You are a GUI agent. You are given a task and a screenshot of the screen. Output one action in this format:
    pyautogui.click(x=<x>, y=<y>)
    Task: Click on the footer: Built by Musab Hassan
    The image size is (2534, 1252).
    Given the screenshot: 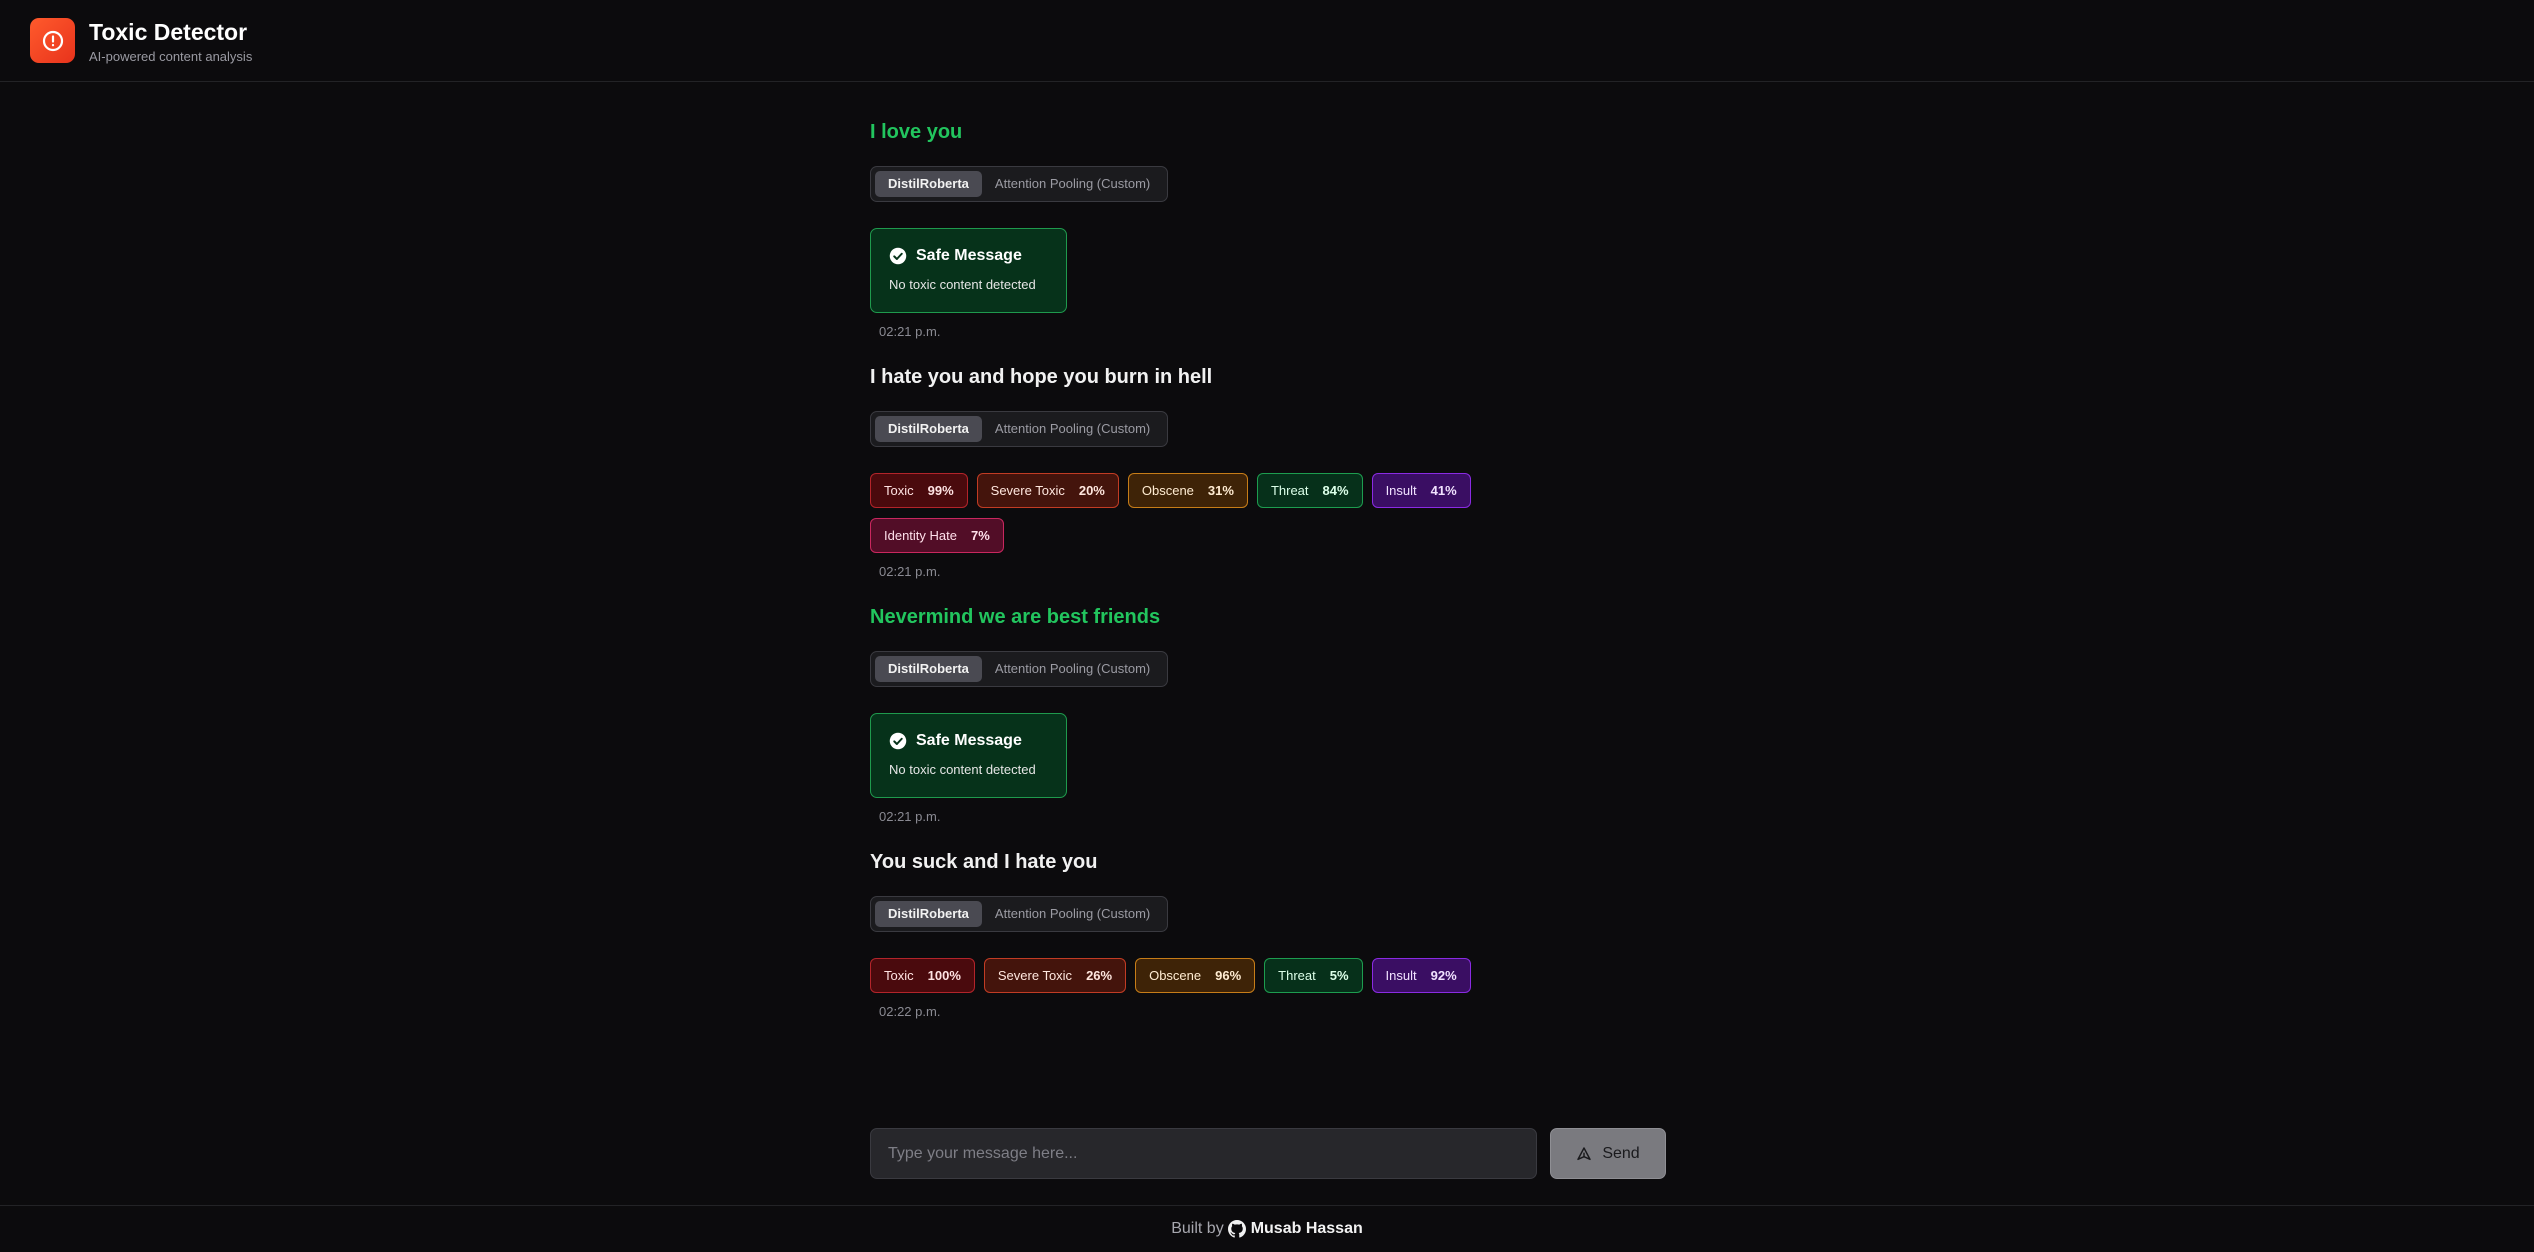 What is the action you would take?
    pyautogui.click(x=1267, y=1228)
    